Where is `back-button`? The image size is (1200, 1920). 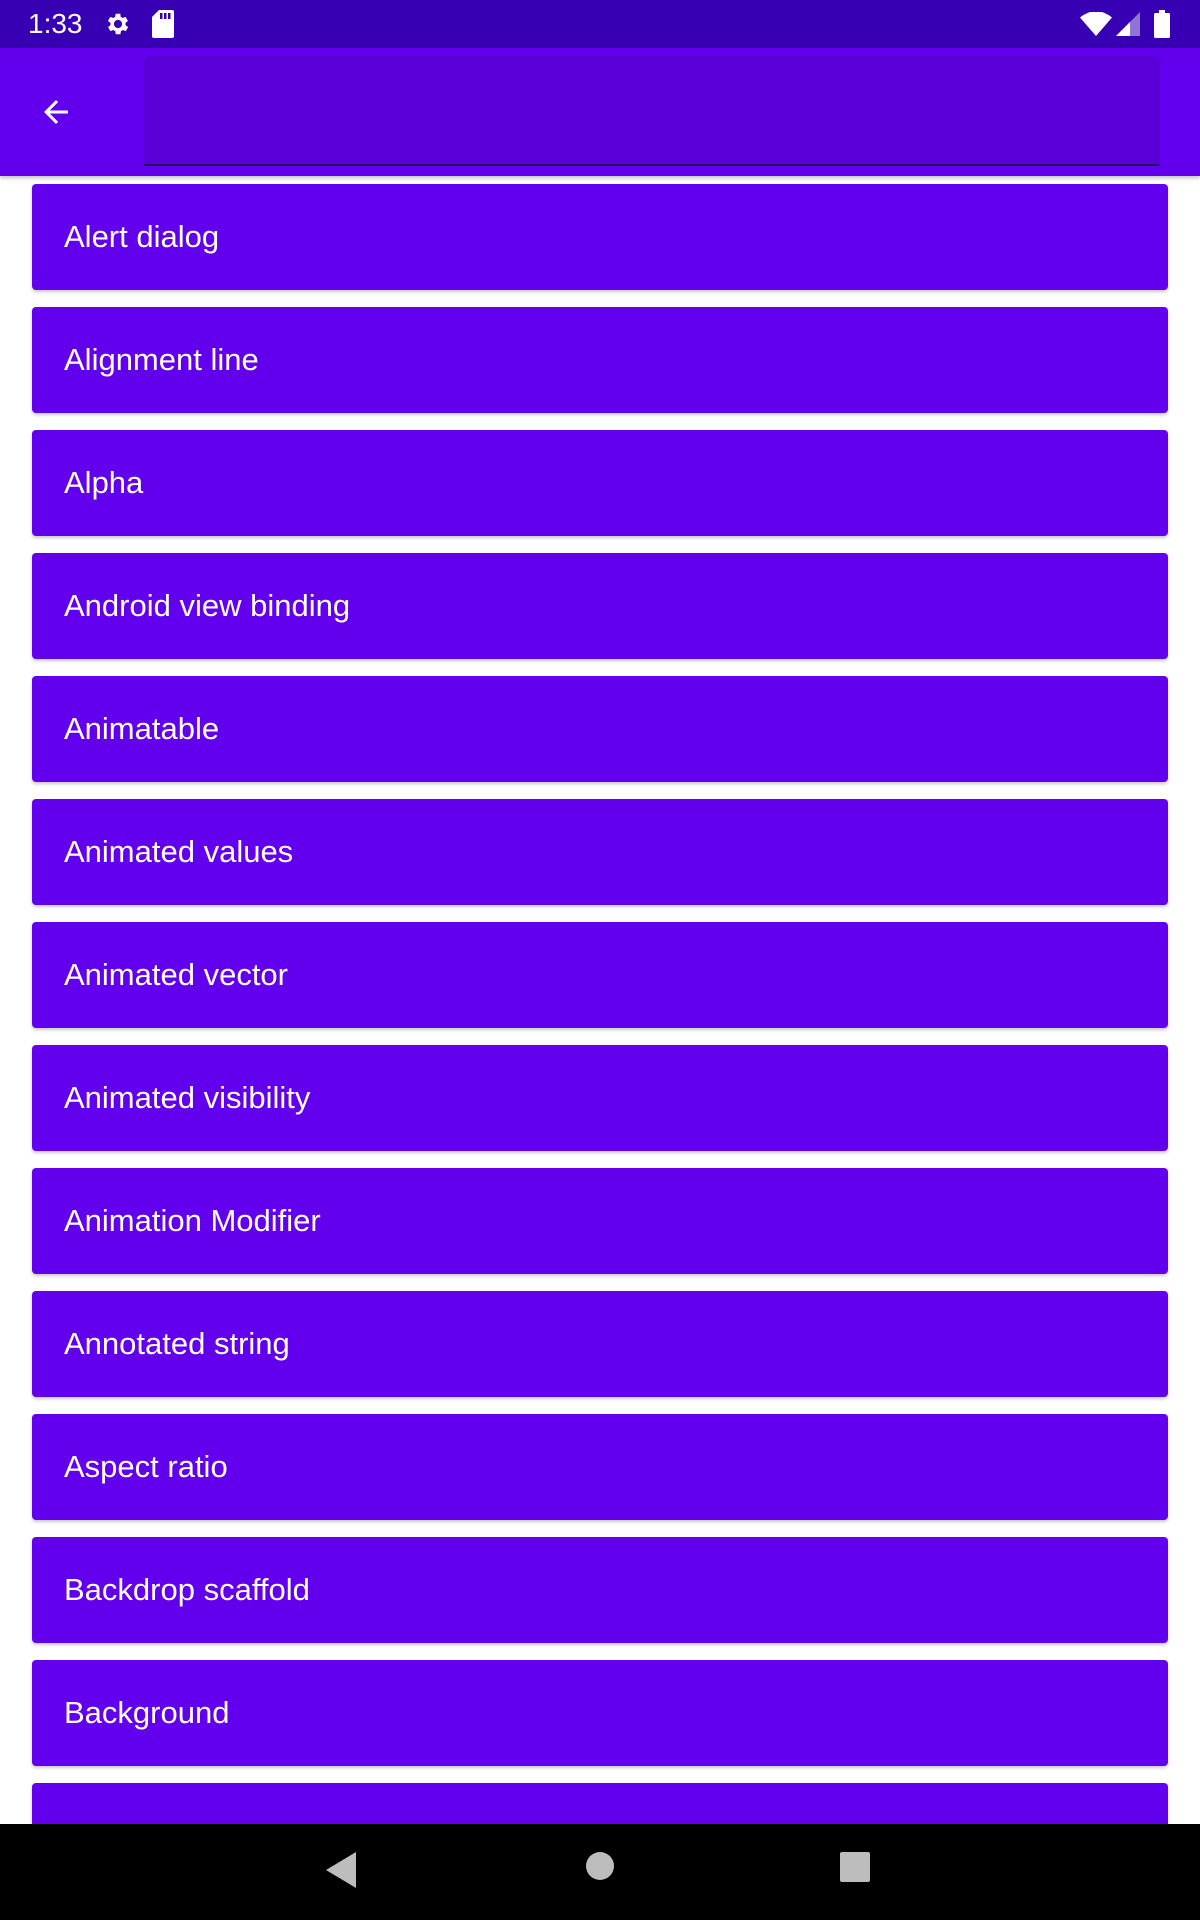 back-button is located at coordinates (56, 112).